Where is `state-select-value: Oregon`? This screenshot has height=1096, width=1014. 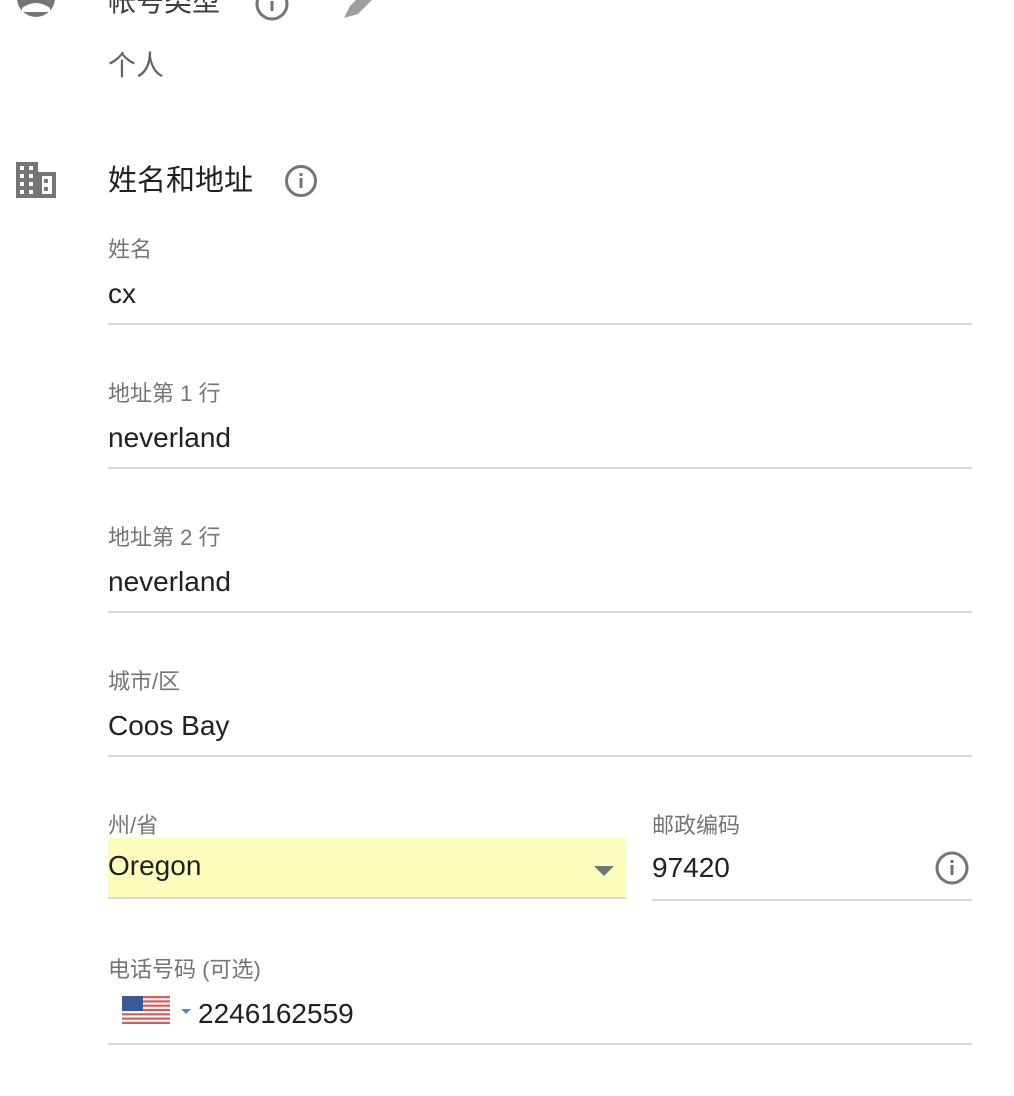
state-select-value: Oregon is located at coordinates (155, 865).